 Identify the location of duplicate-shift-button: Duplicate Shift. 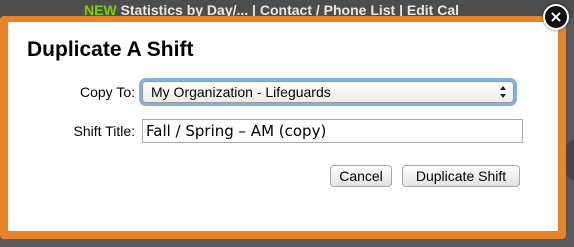
(461, 176).